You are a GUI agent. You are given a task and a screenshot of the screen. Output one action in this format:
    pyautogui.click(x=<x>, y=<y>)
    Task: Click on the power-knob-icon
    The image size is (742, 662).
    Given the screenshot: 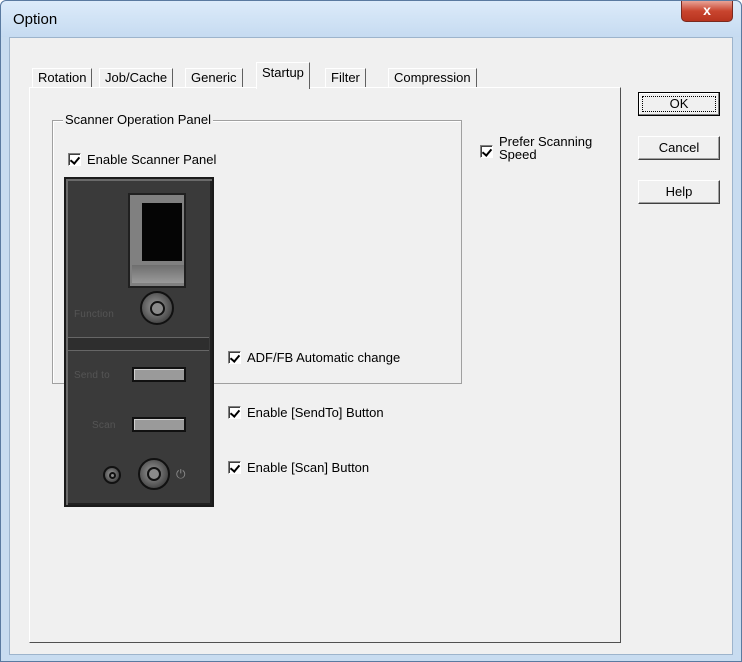 What is the action you would take?
    pyautogui.click(x=154, y=474)
    